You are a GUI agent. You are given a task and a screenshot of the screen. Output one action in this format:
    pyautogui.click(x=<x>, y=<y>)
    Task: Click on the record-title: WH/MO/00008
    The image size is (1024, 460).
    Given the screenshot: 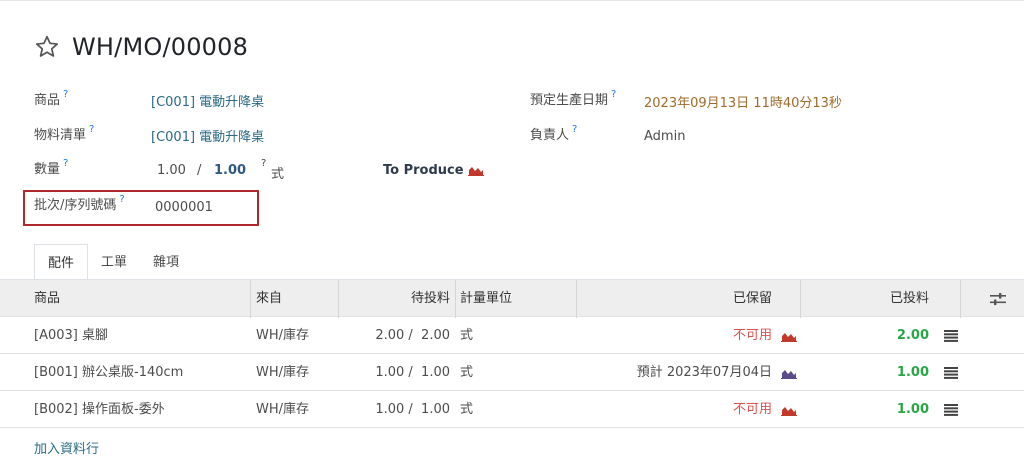 What is the action you would take?
    pyautogui.click(x=160, y=47)
    